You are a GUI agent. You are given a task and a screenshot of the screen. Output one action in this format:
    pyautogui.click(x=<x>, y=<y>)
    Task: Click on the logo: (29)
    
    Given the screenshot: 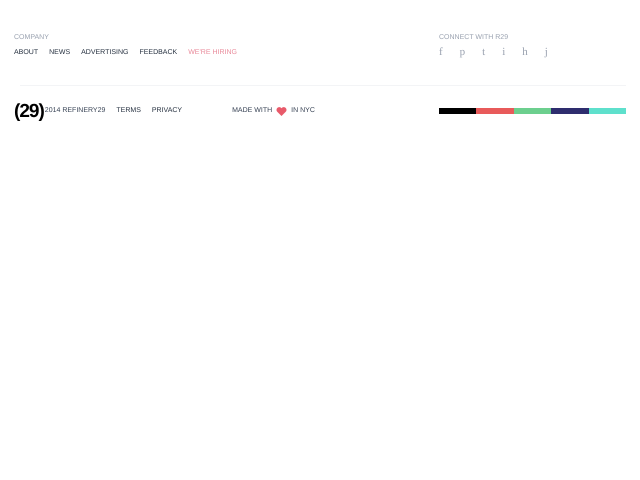 What is the action you would take?
    pyautogui.click(x=29, y=111)
    